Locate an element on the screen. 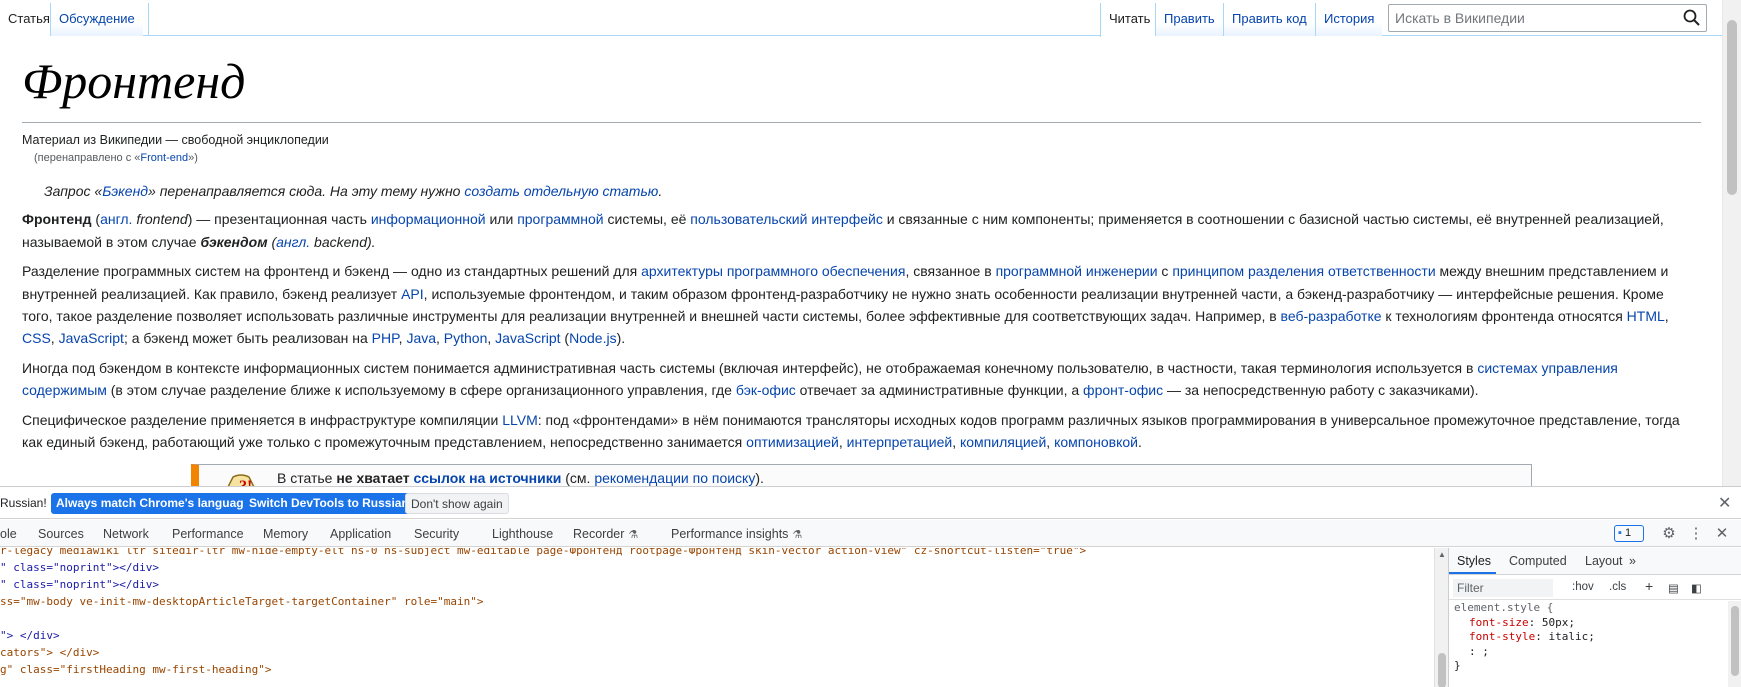 The height and width of the screenshot is (687, 1741). tab-sources: Sources is located at coordinates (61, 534).